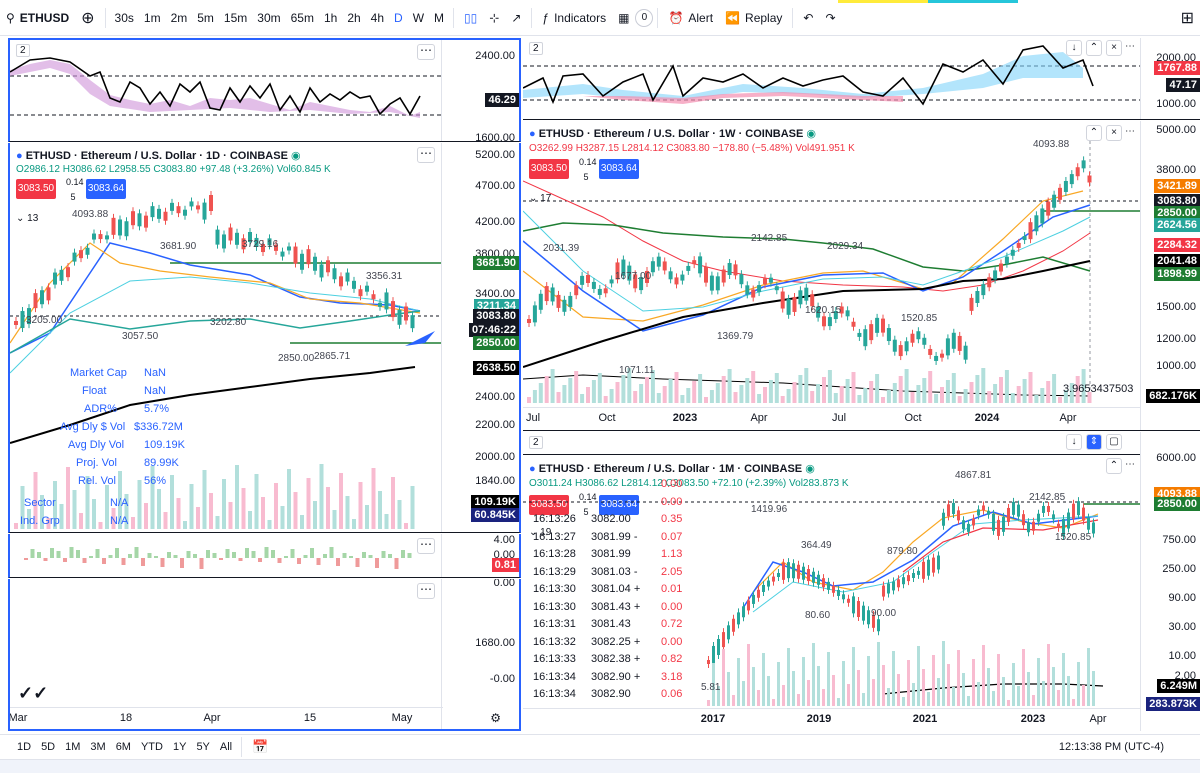 The width and height of the screenshot is (1200, 773). Describe the element at coordinates (753, 18) in the screenshot. I see `replay-button: ⏪ Replay` at that location.